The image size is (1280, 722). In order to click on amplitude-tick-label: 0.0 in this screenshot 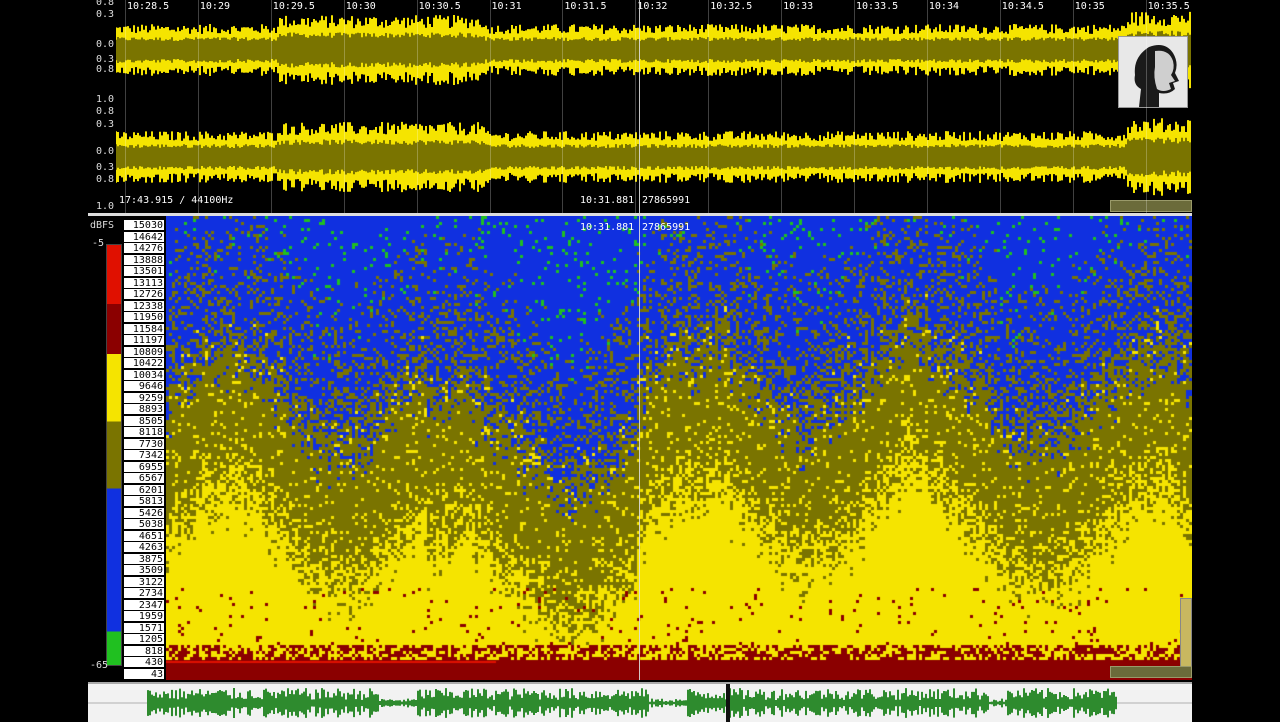, I will do `click(104, 151)`.